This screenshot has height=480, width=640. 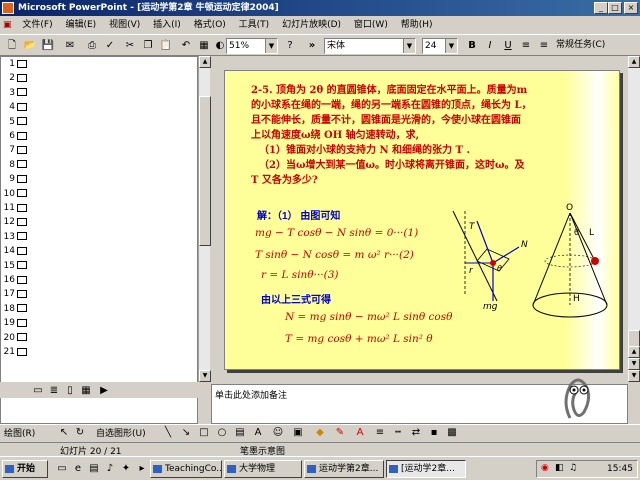 What do you see at coordinates (573, 468) in the screenshot?
I see `tray-icon: ♫` at bounding box center [573, 468].